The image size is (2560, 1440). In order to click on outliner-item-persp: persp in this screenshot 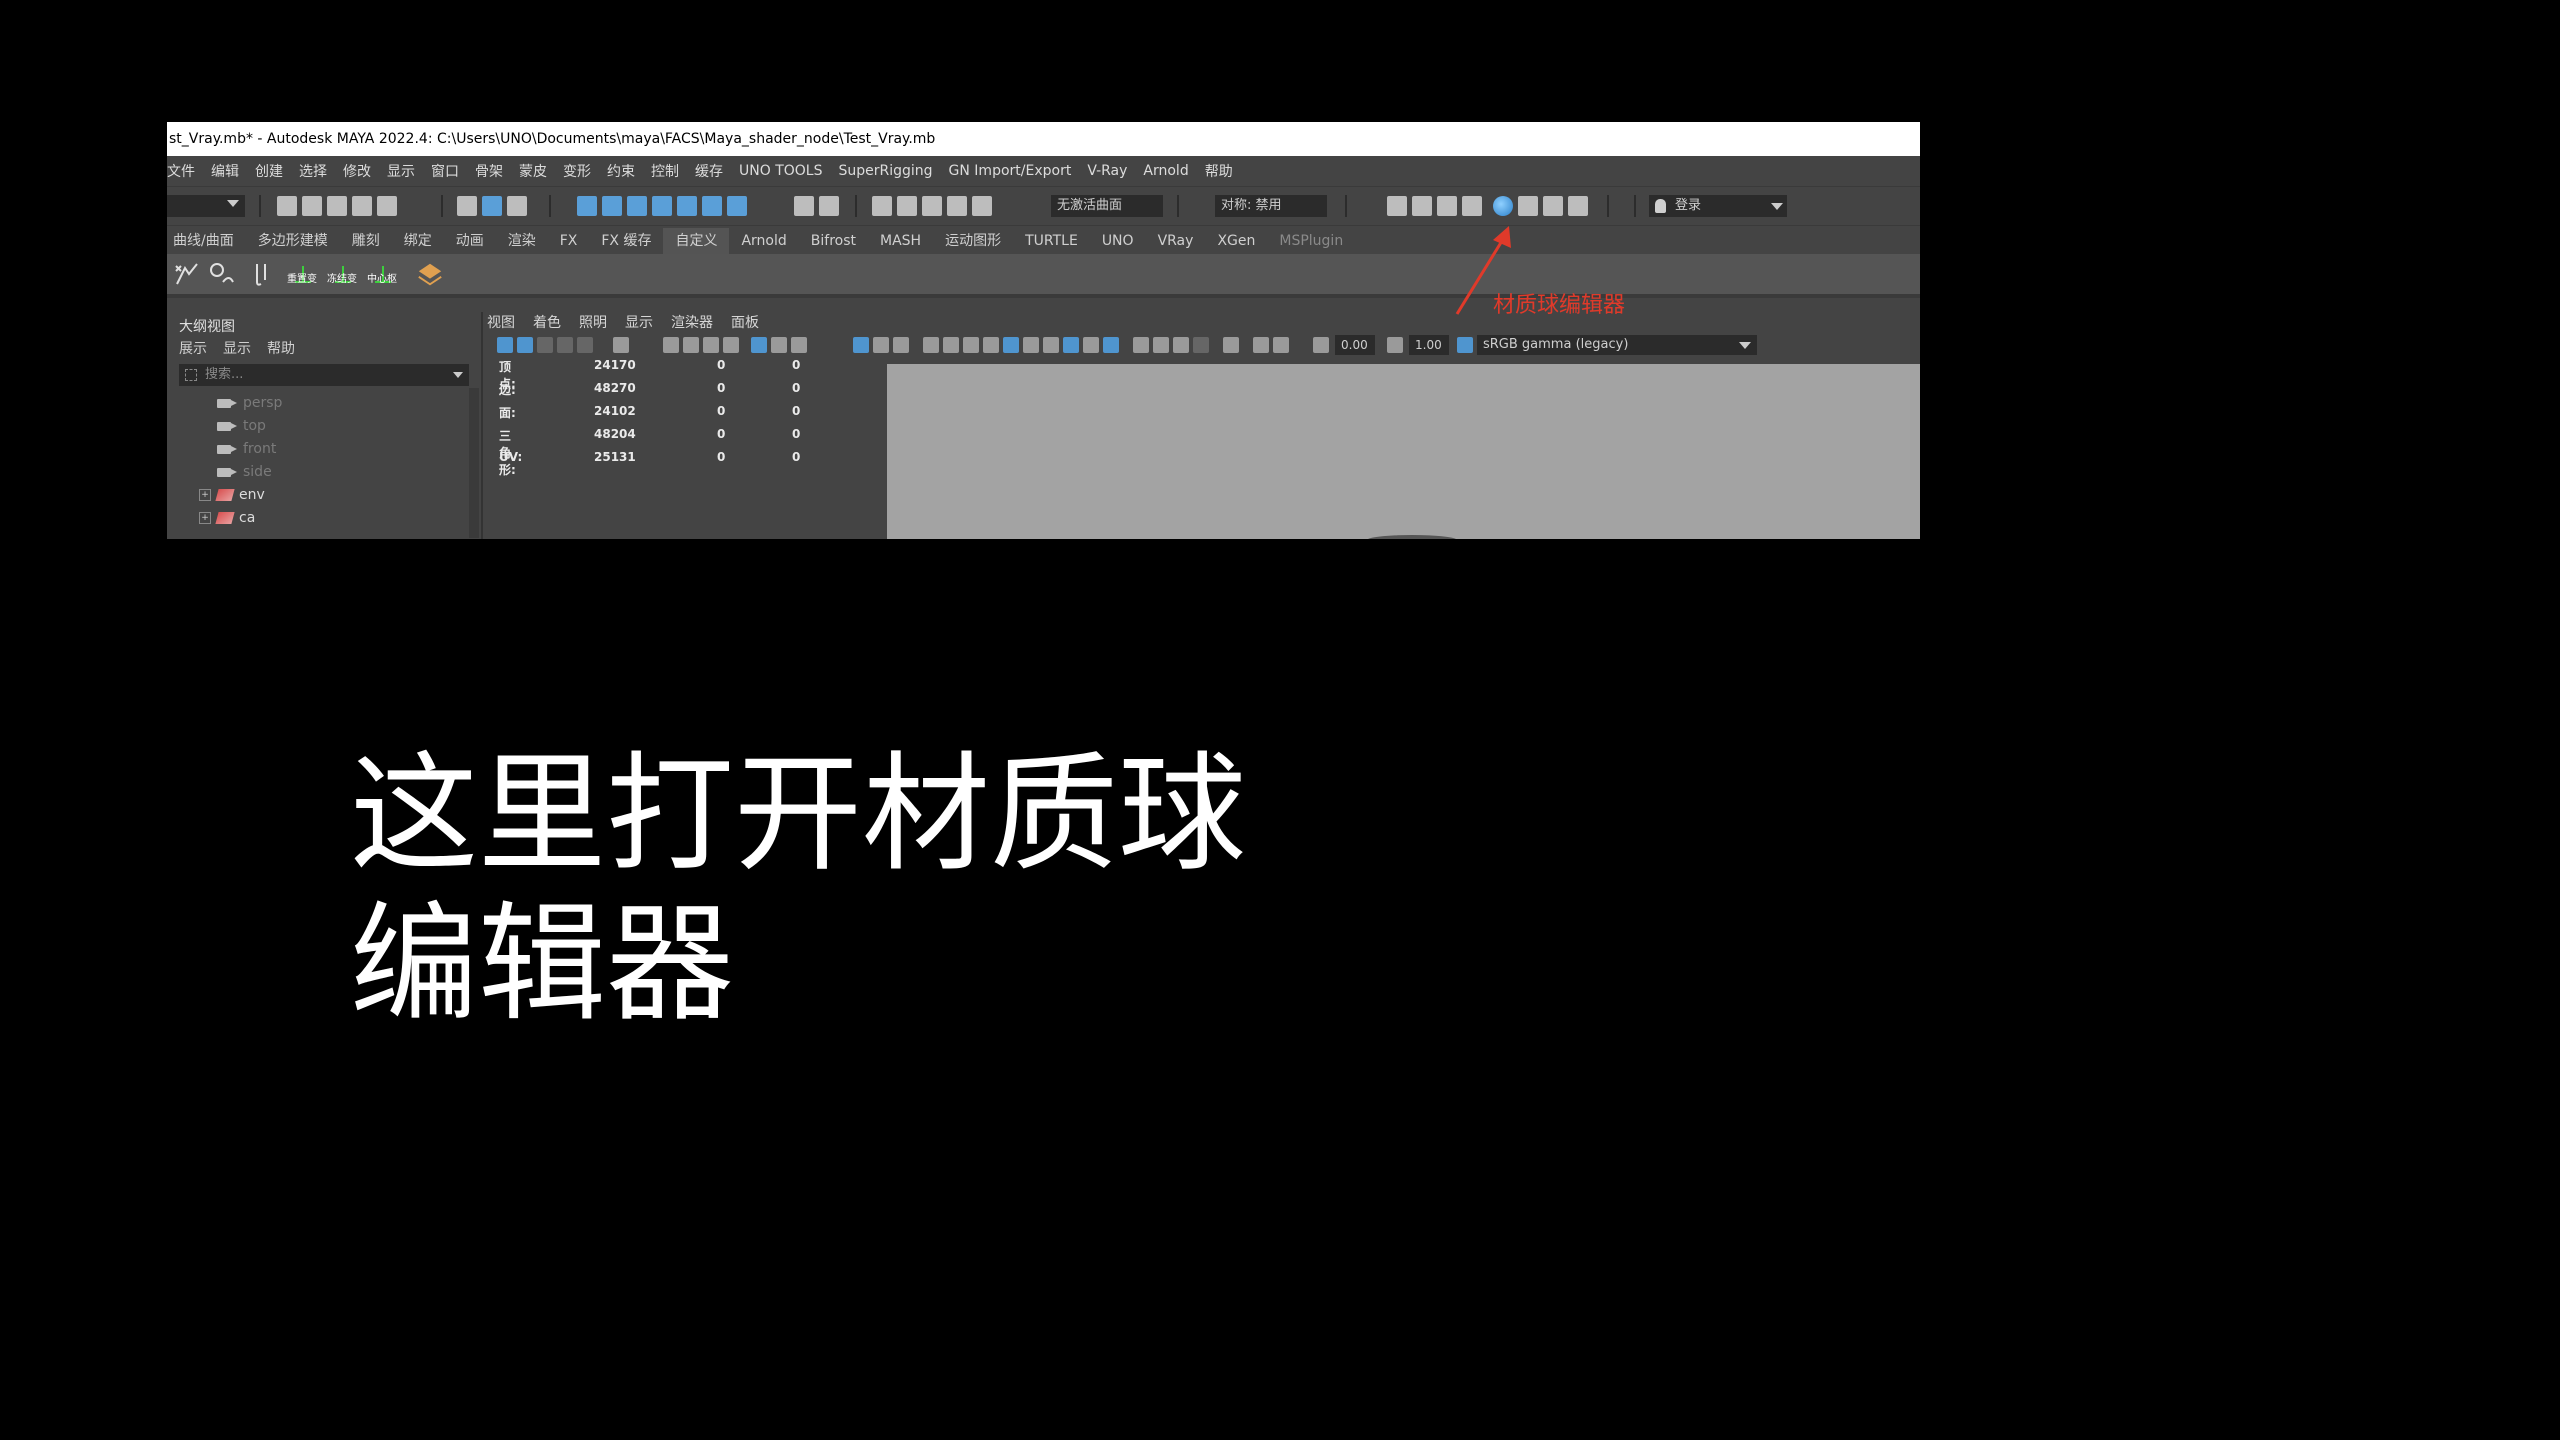, I will do `click(249, 403)`.